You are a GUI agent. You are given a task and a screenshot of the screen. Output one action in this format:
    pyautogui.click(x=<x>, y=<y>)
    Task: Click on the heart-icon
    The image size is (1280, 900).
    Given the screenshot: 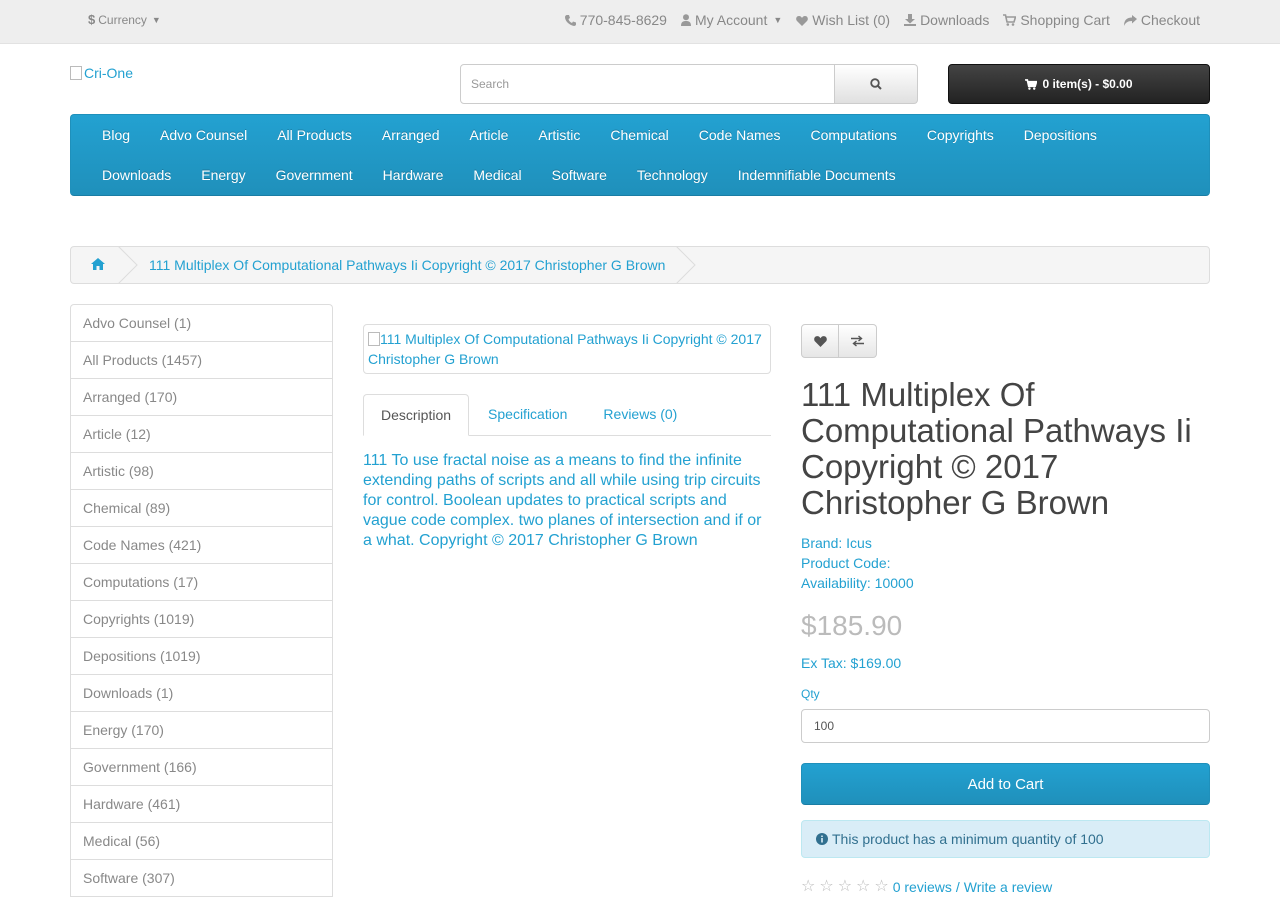 What is the action you would take?
    pyautogui.click(x=820, y=341)
    